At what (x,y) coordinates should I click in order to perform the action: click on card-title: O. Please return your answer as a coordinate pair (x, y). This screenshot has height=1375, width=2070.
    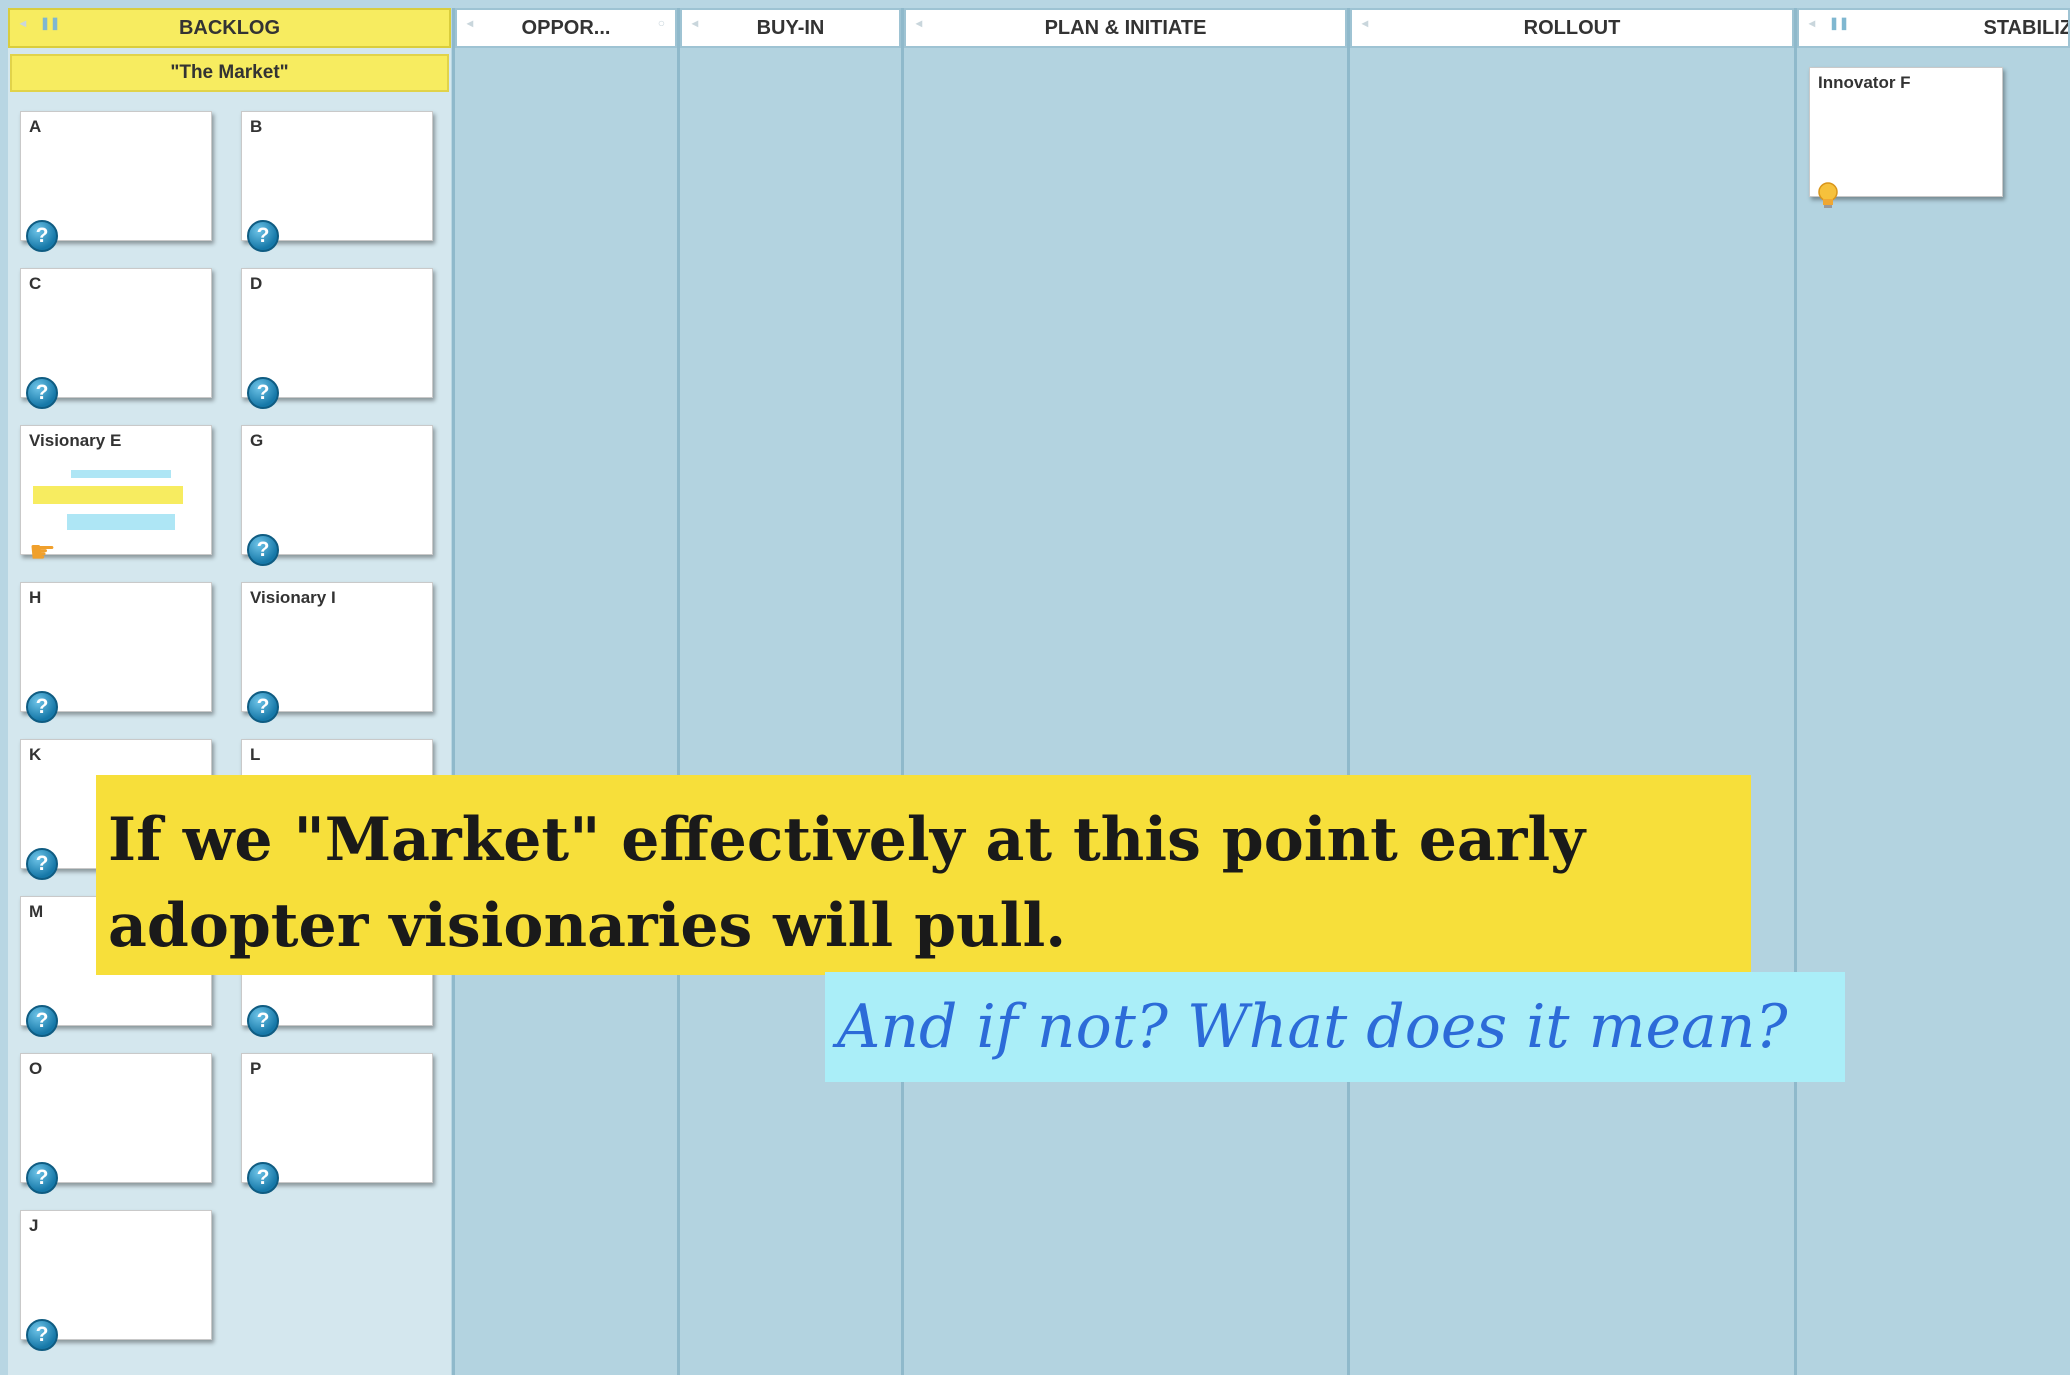
    Looking at the image, I should click on (36, 1068).